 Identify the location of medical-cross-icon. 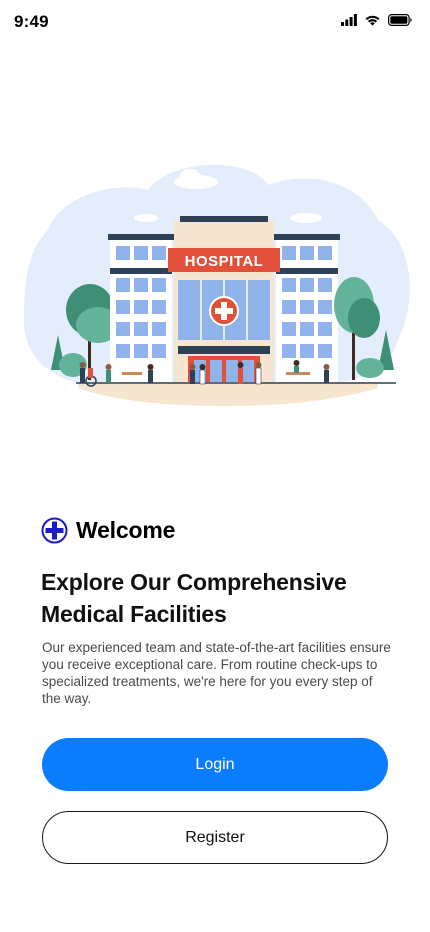
(54, 530).